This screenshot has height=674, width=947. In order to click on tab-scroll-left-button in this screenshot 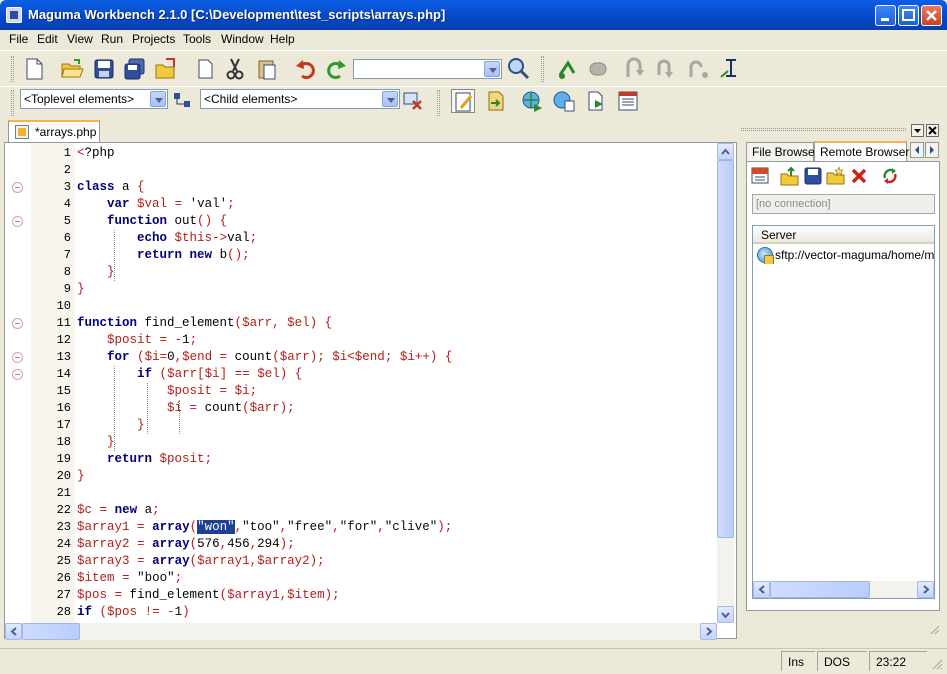, I will do `click(917, 150)`.